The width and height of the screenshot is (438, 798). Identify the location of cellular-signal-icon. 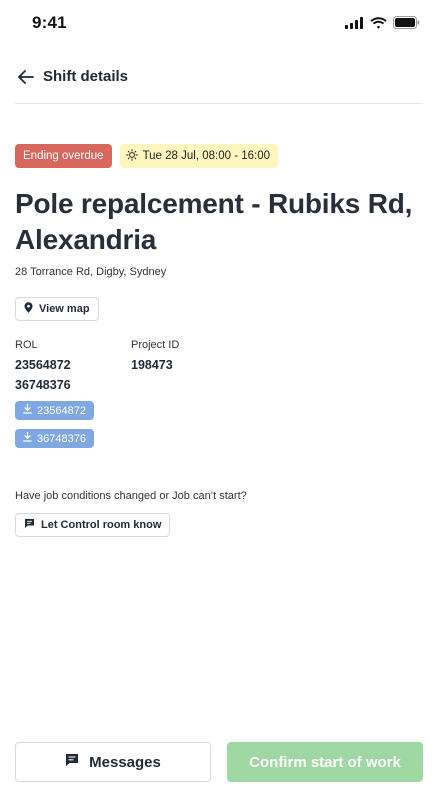
(354, 25).